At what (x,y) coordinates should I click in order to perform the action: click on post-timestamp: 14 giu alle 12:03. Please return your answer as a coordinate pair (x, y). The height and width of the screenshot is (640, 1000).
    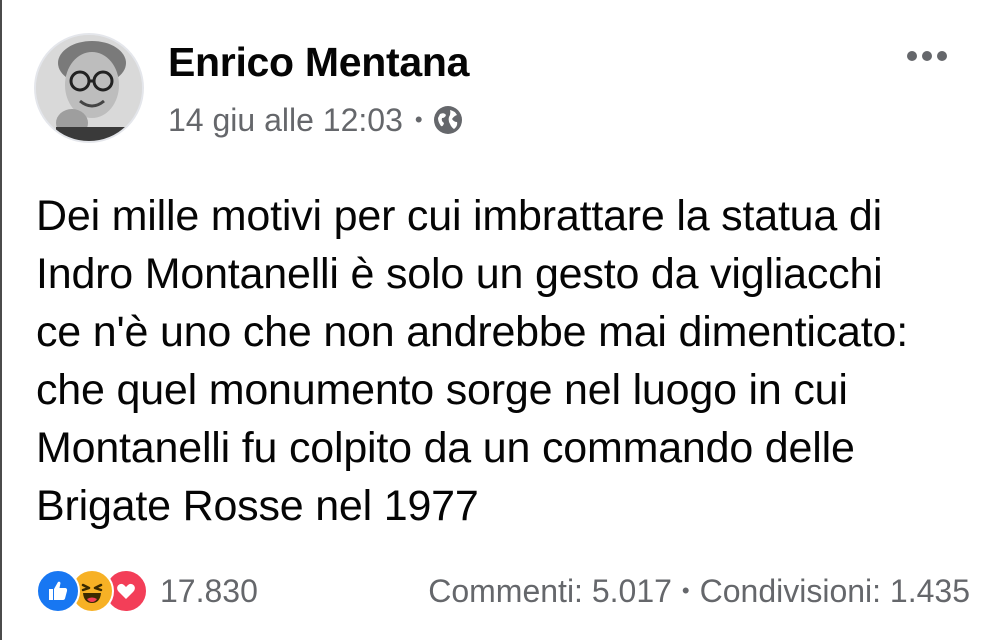
    Looking at the image, I should click on (285, 120).